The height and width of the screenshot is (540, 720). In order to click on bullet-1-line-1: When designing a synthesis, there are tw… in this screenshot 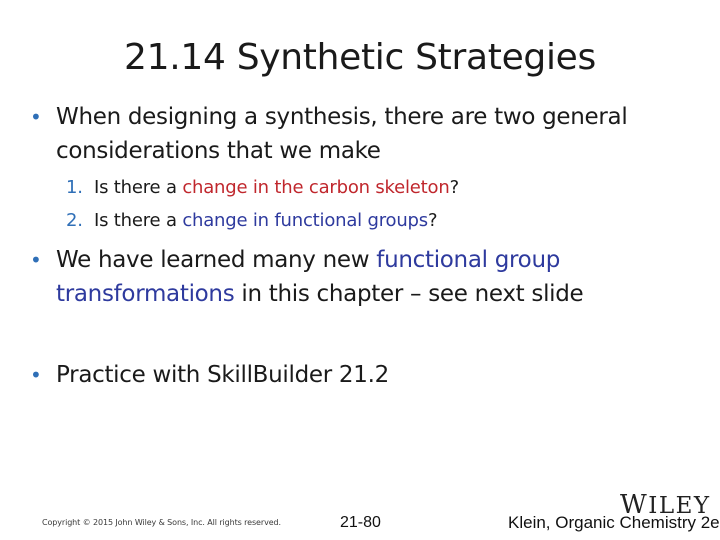, I will do `click(342, 117)`.